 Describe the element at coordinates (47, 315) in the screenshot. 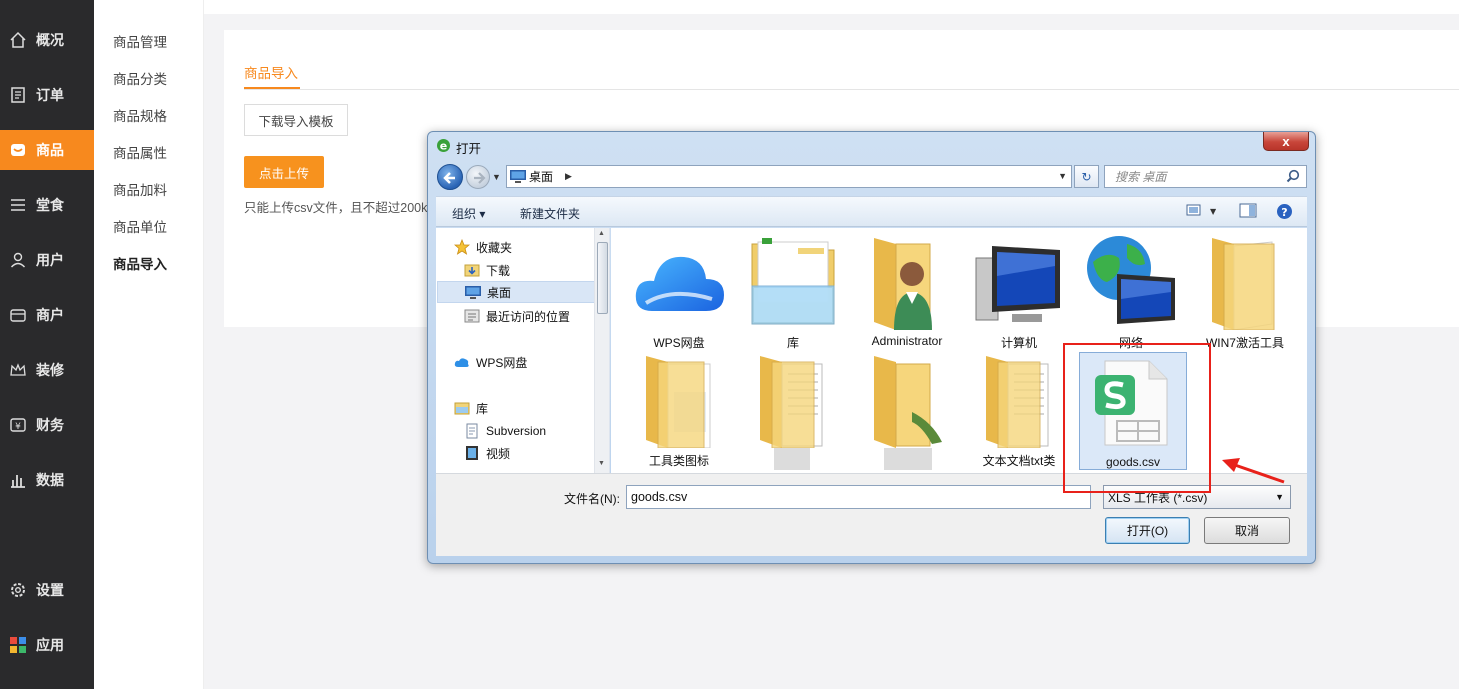

I see `sidebar-item-merchants: 商户` at that location.